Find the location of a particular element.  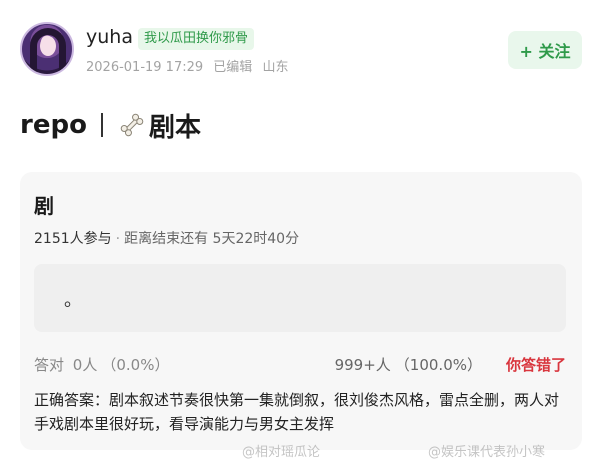

remaining-prefix: 距离结束还有 is located at coordinates (166, 239).